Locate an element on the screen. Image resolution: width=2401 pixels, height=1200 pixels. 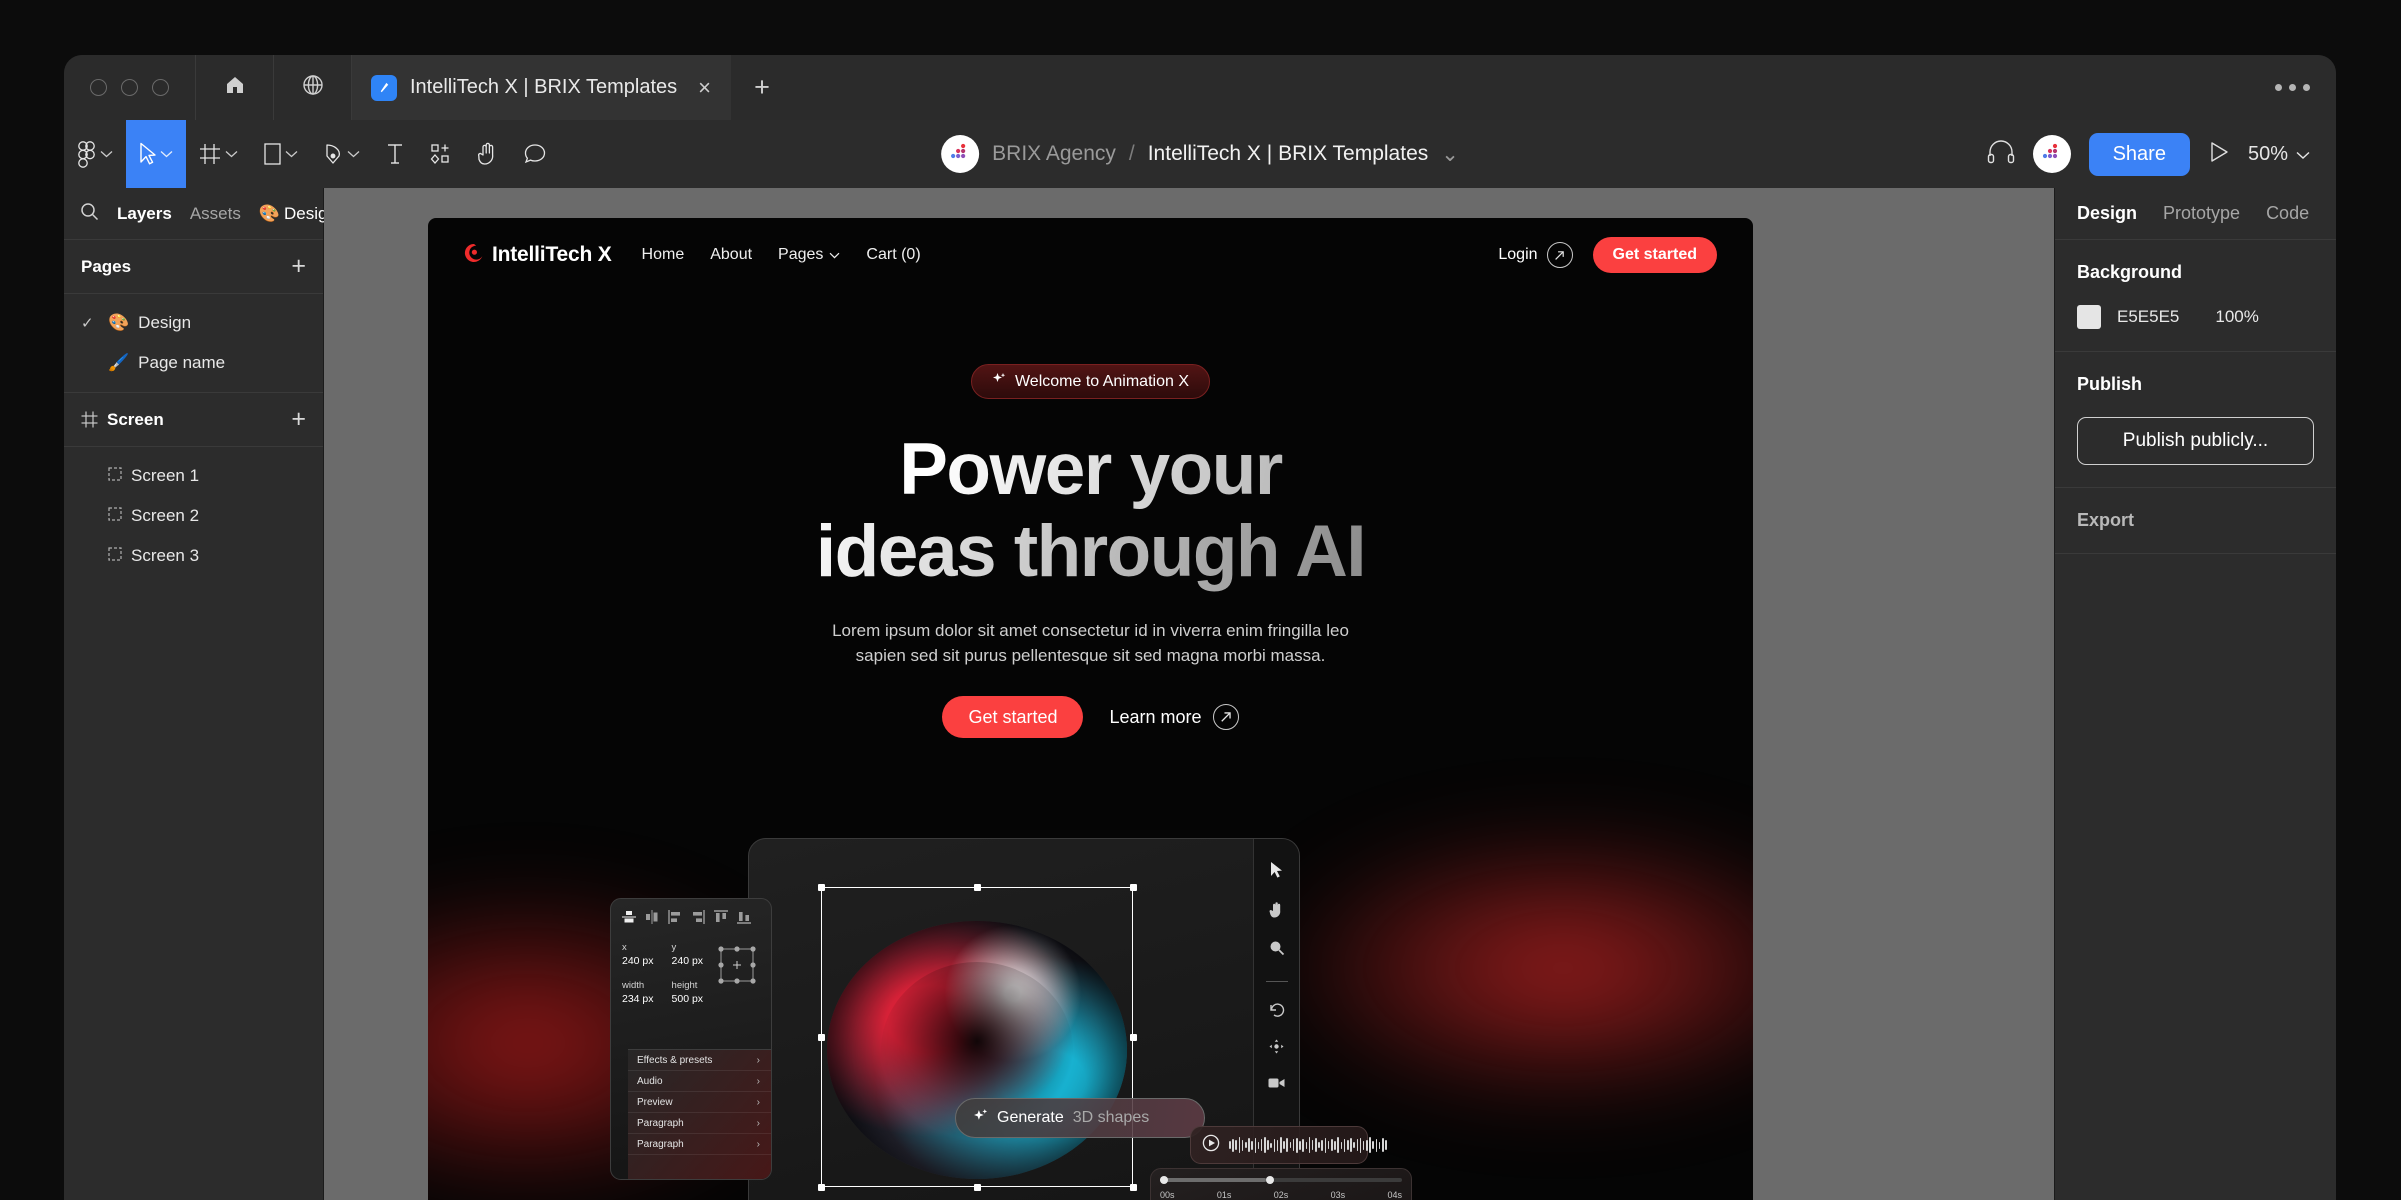
field-y: y 240 px is located at coordinates (688, 954).